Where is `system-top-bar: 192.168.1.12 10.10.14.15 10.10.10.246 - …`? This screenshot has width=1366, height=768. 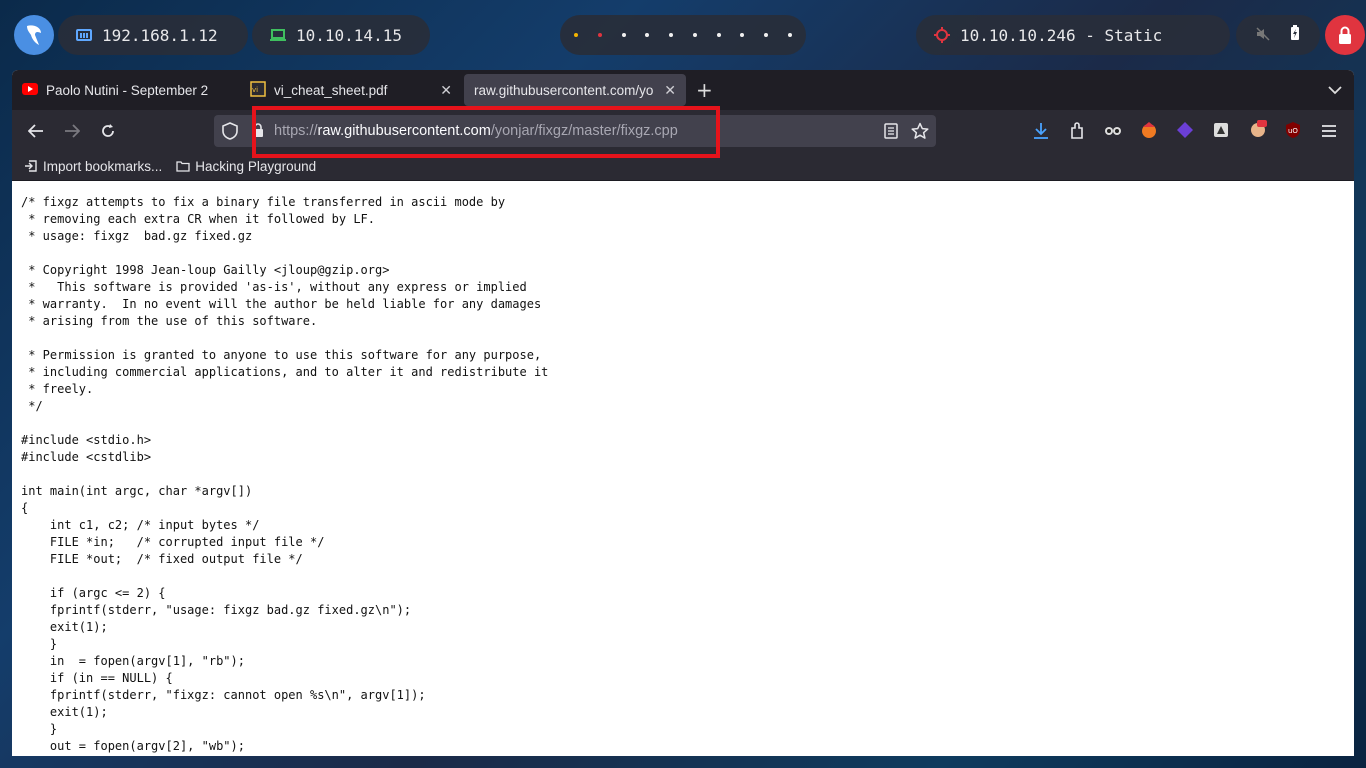
system-top-bar: 192.168.1.12 10.10.14.15 10.10.10.246 - … is located at coordinates (683, 35).